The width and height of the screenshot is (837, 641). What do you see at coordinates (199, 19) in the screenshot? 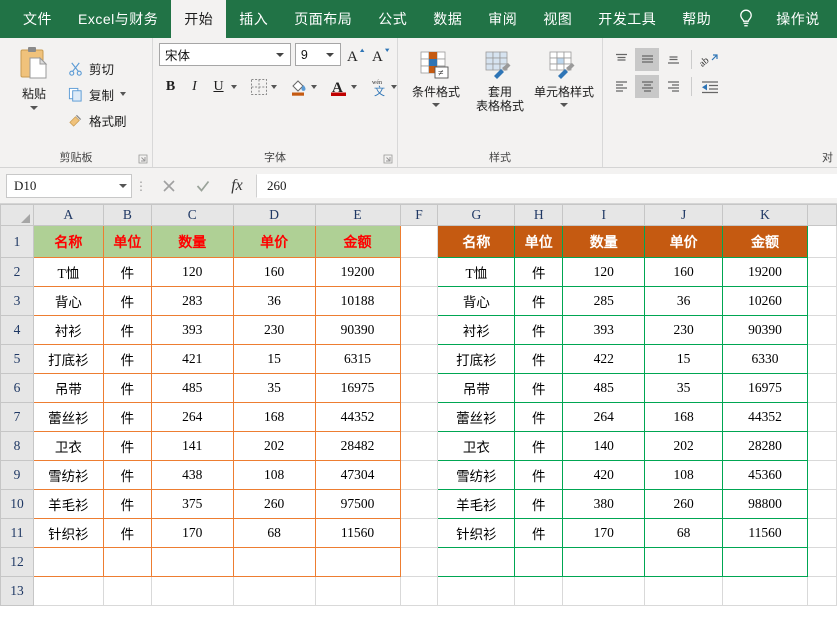
I see `tab-home: 开始` at bounding box center [199, 19].